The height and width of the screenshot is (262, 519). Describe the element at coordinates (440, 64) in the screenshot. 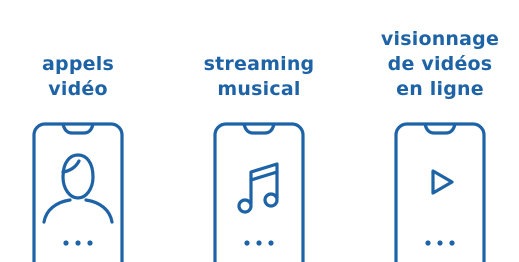

I see `feature-label: visionnage de vidéos en ligne` at that location.